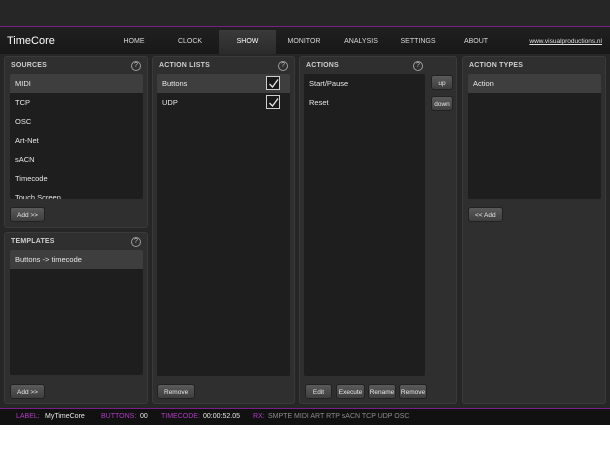 This screenshot has width=610, height=450. Describe the element at coordinates (170, 102) in the screenshot. I see `action-list-label: UDP` at that location.